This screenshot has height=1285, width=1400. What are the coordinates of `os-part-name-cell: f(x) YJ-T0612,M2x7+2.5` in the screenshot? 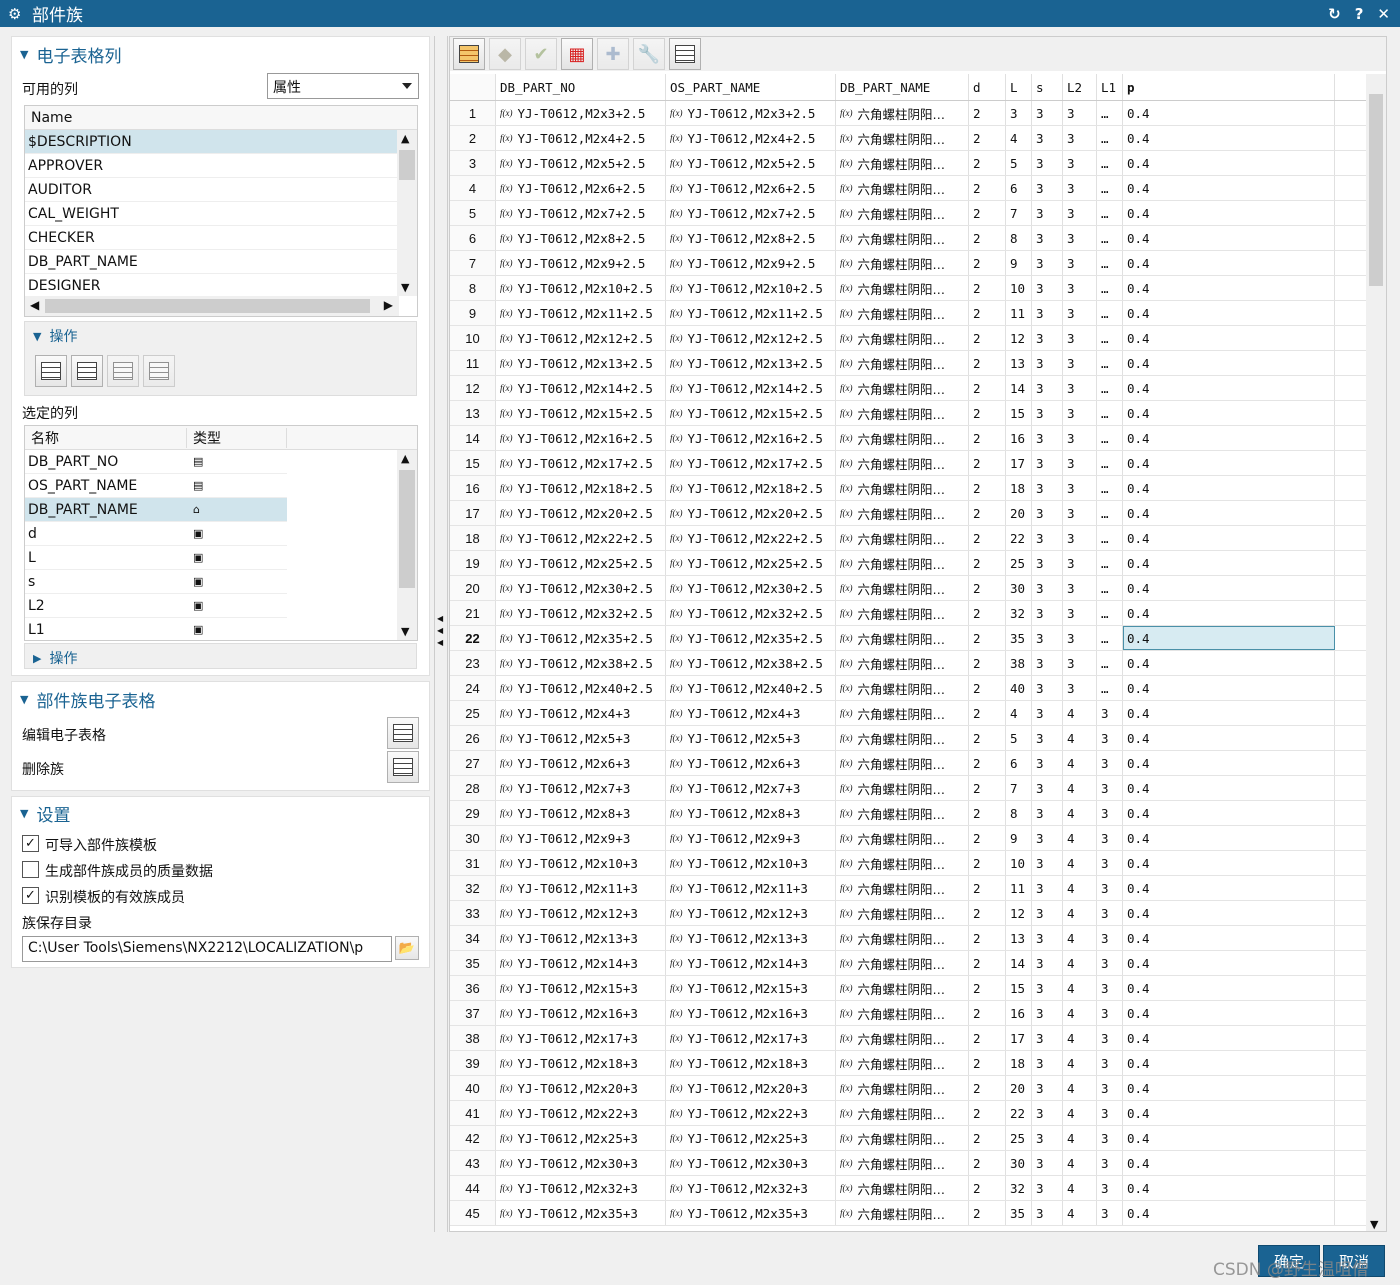 It's located at (751, 213).